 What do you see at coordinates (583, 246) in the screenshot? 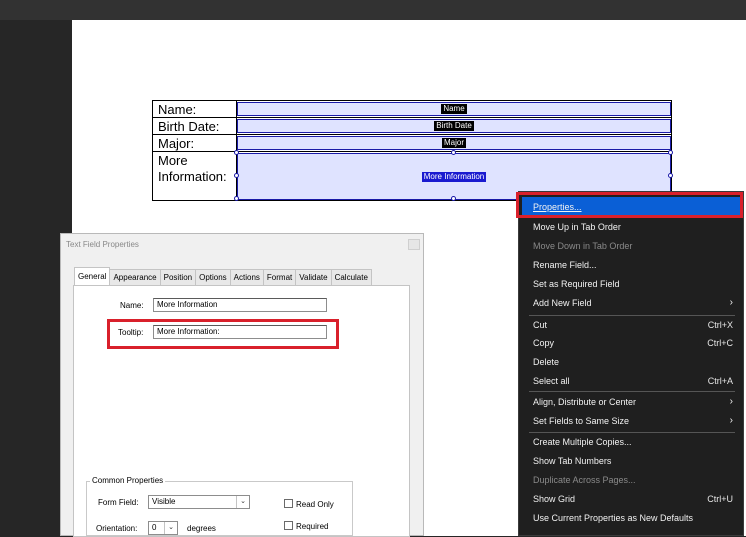
I see `menu-item-label: Move Down in Tab Order` at bounding box center [583, 246].